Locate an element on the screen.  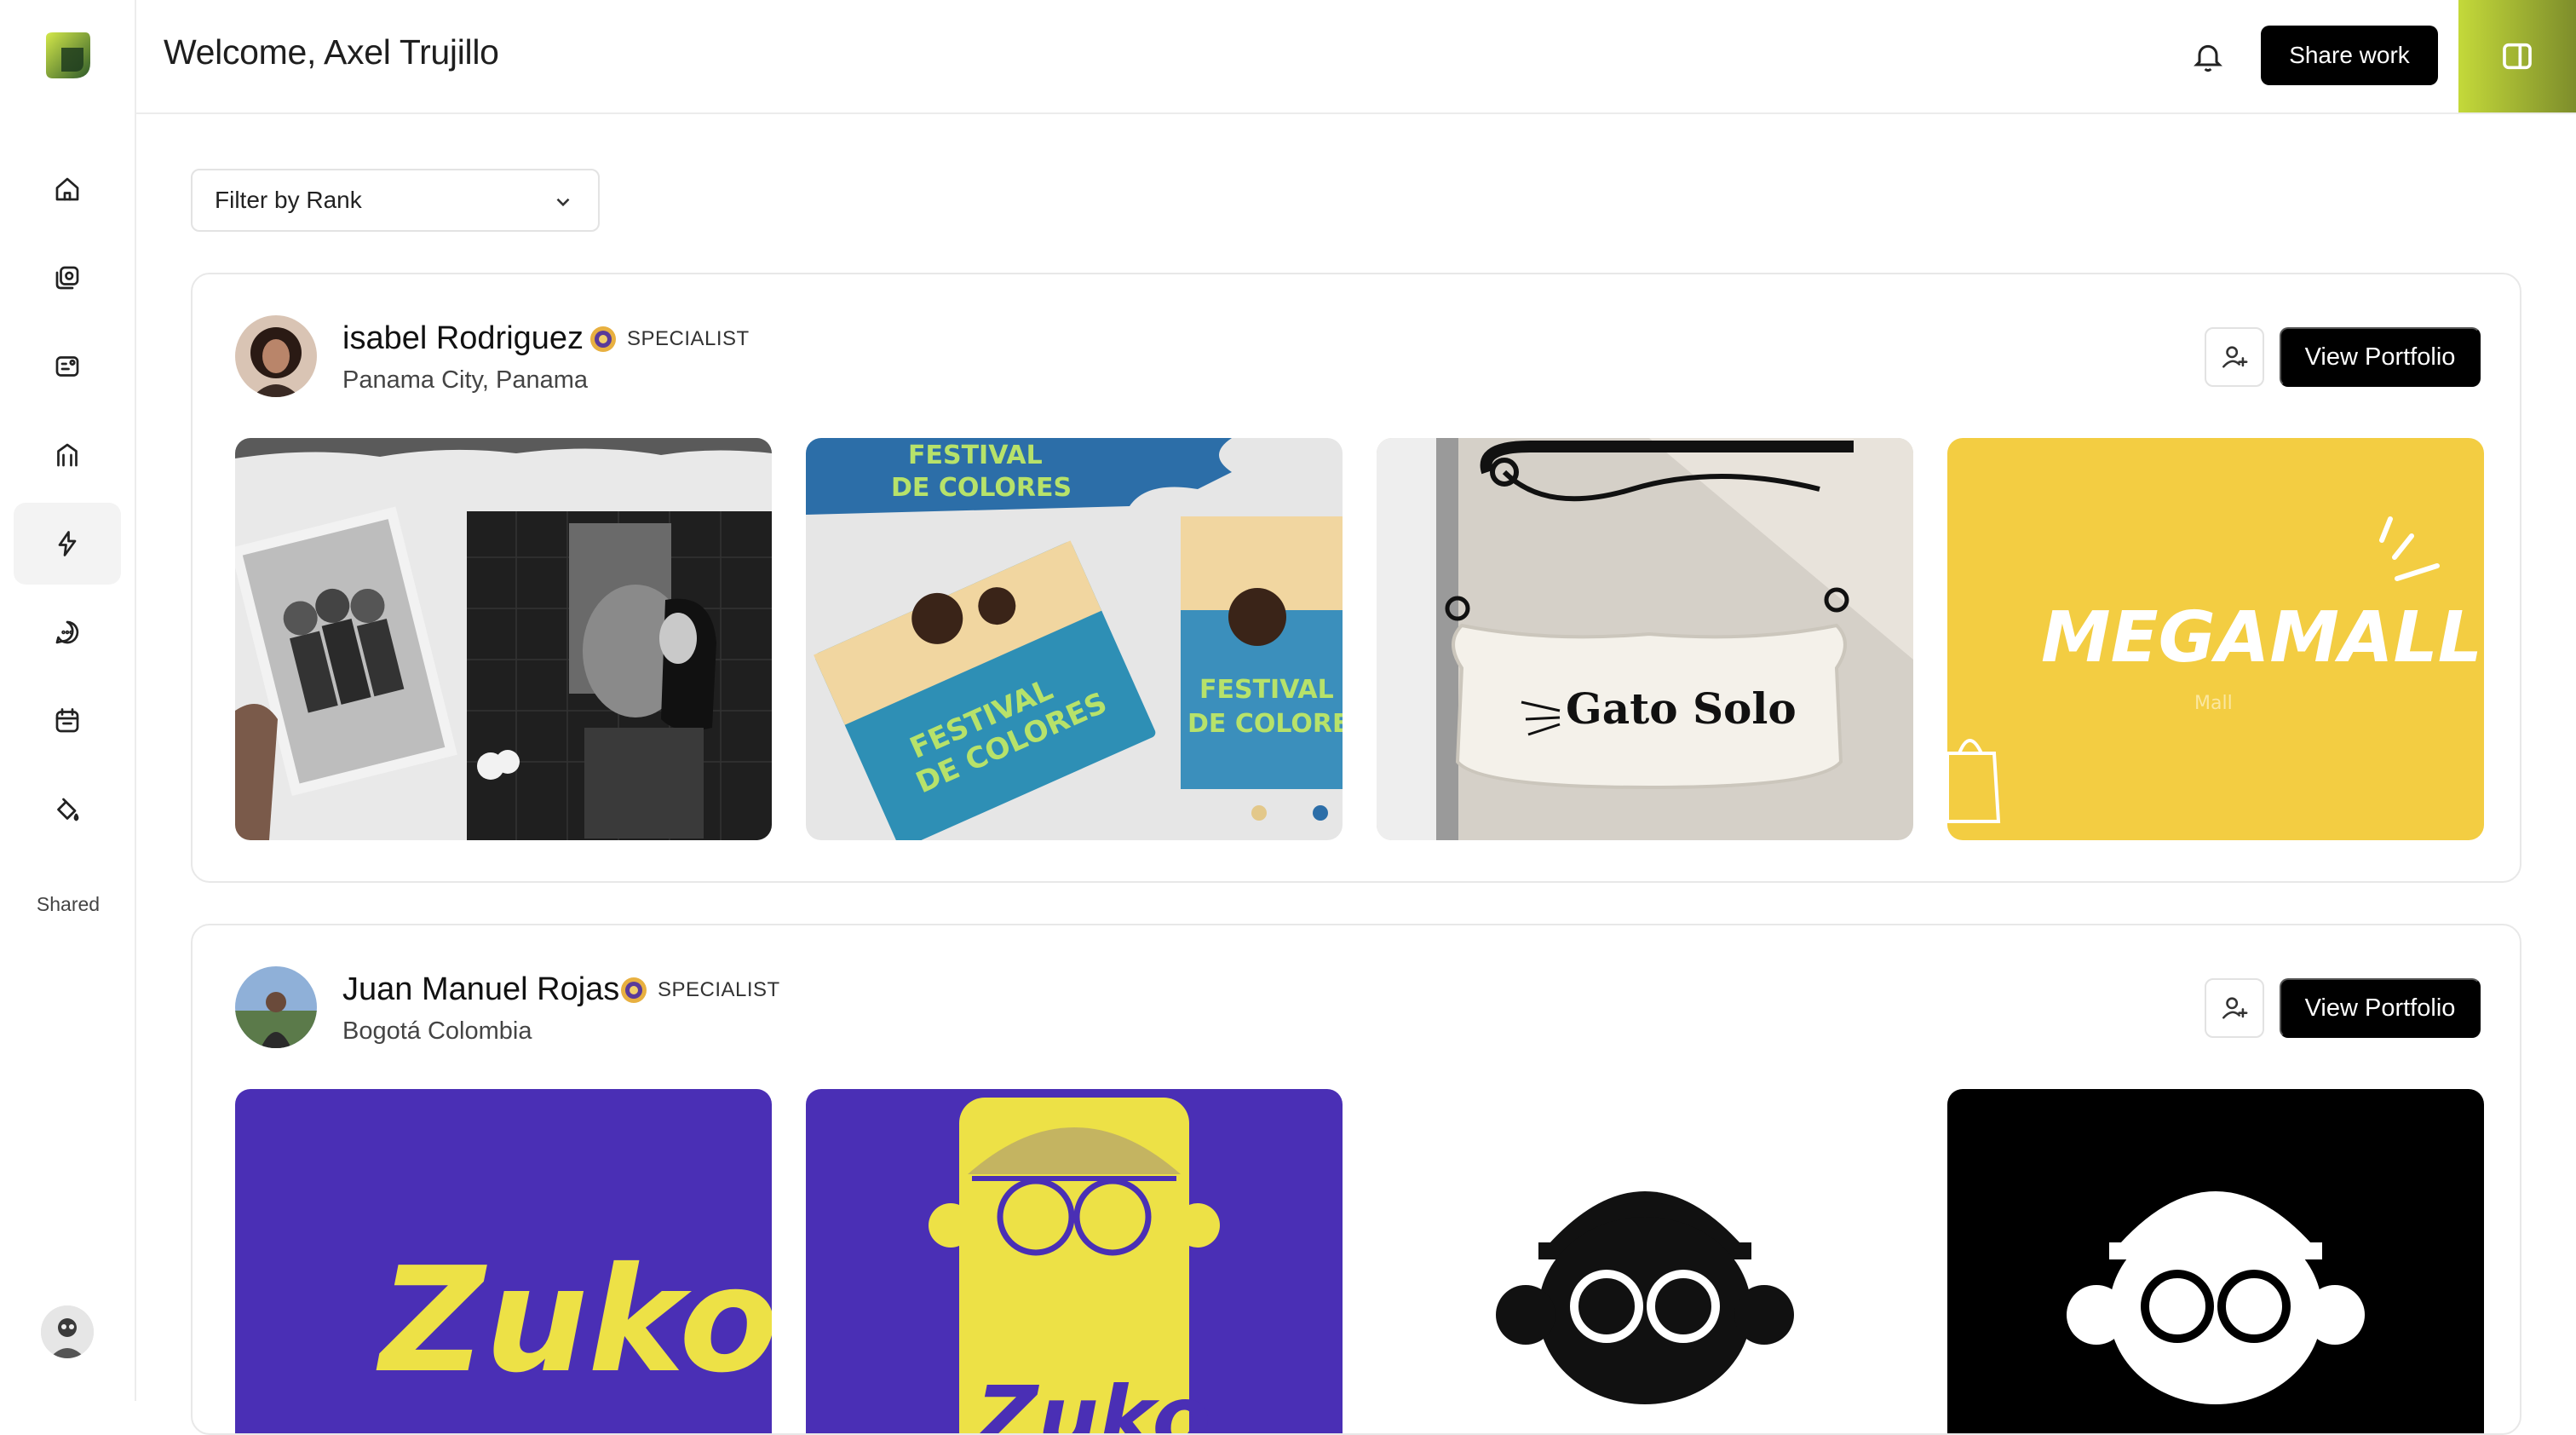
paint-bucket-icon is located at coordinates (68, 809).